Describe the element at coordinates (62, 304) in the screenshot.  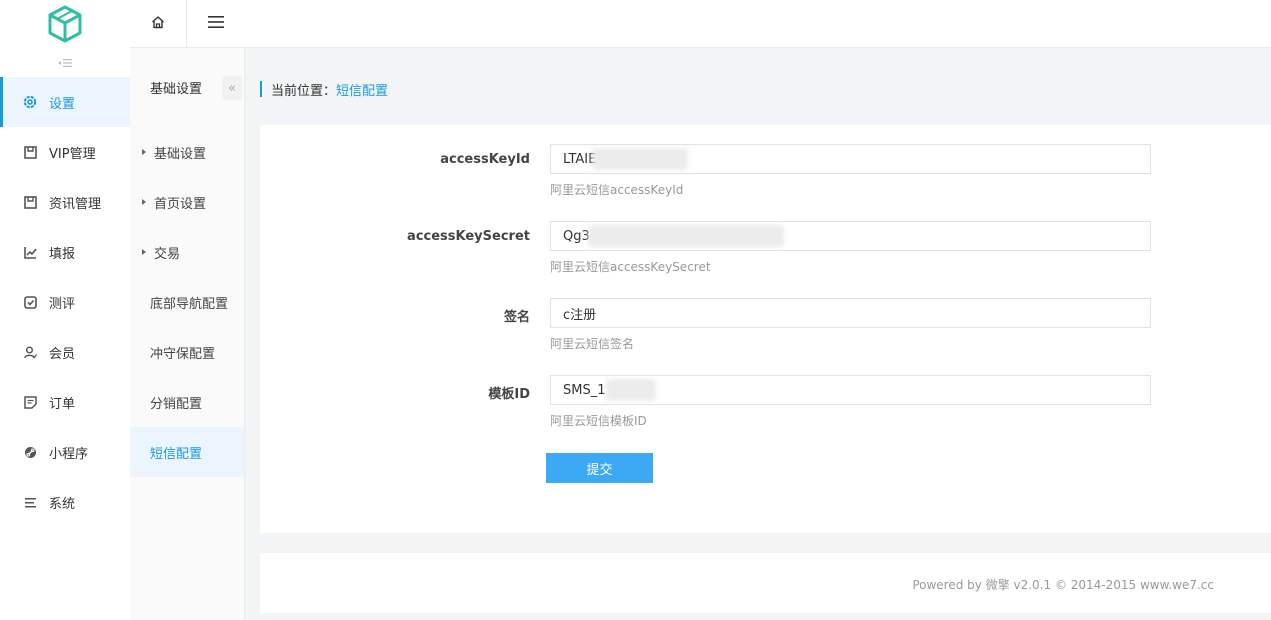
I see `sidebar-item-label: 测评` at that location.